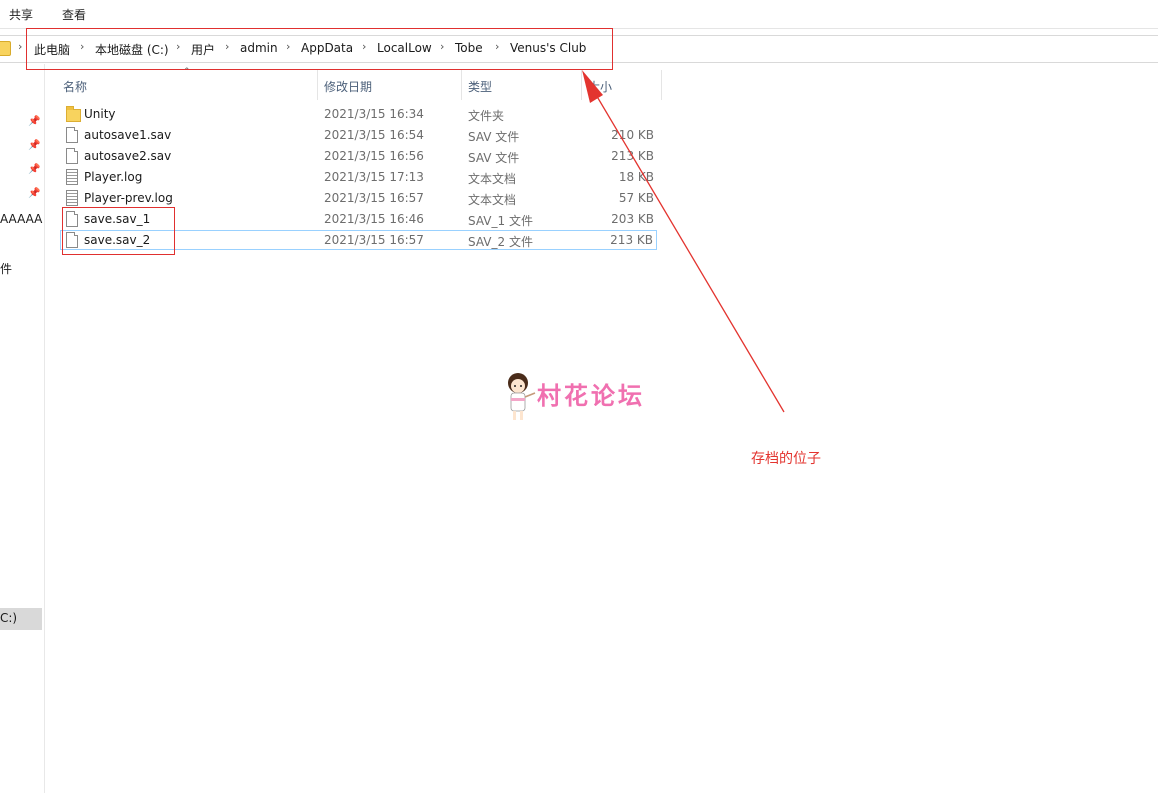  What do you see at coordinates (592, 86) in the screenshot?
I see `arrow-head` at bounding box center [592, 86].